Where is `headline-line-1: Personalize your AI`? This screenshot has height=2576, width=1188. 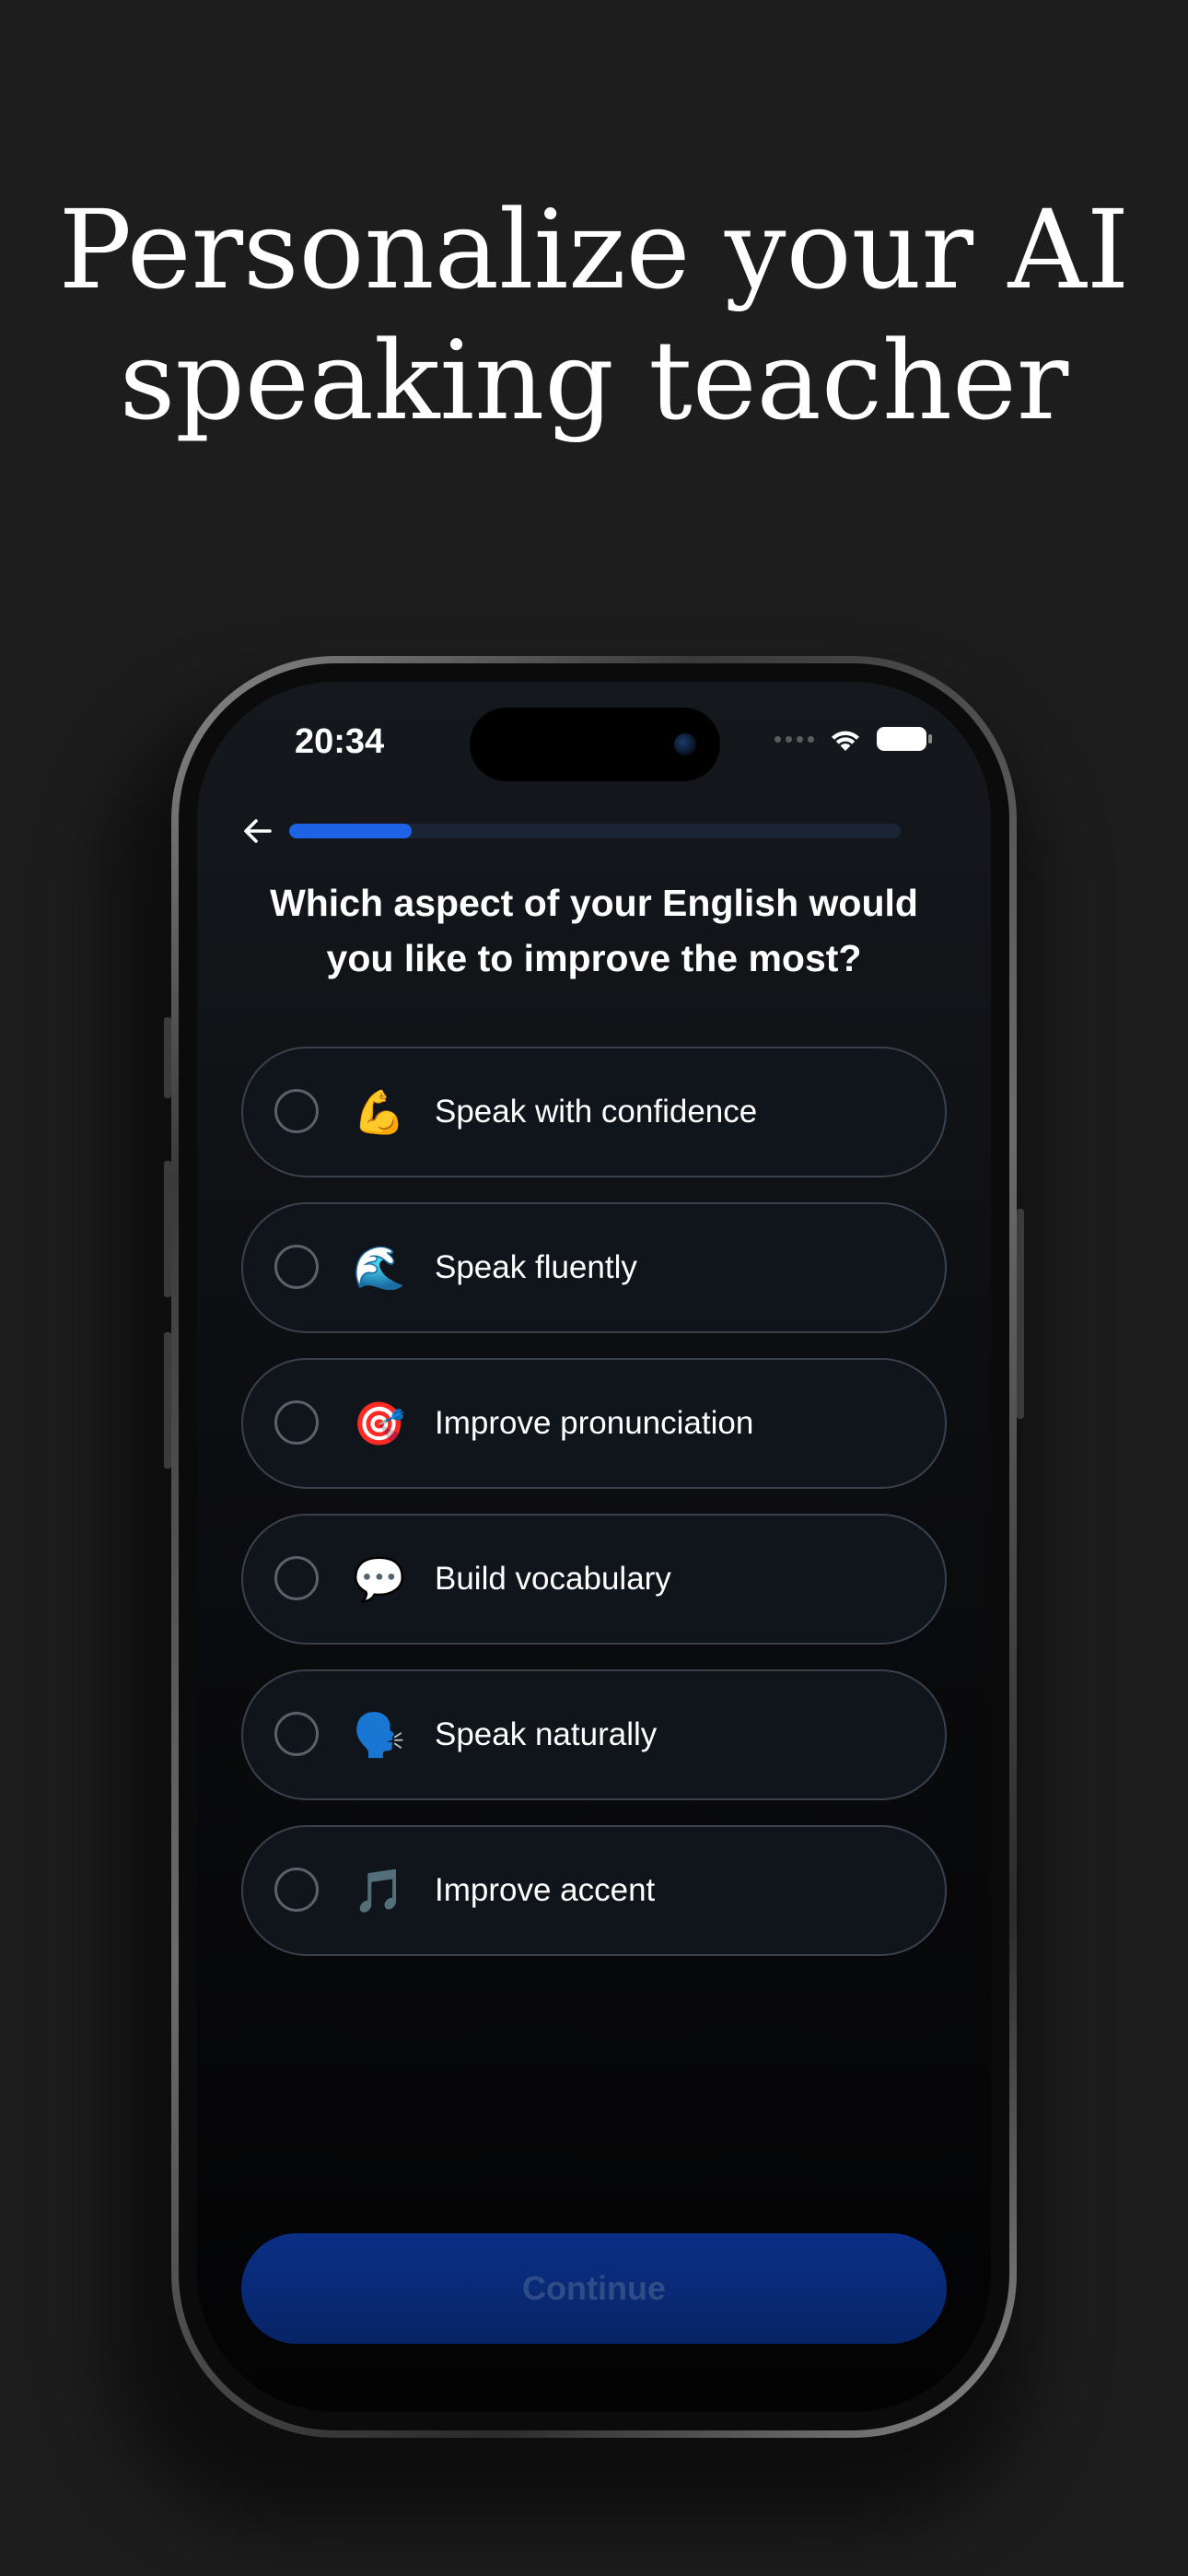 headline-line-1: Personalize your AI is located at coordinates (594, 249).